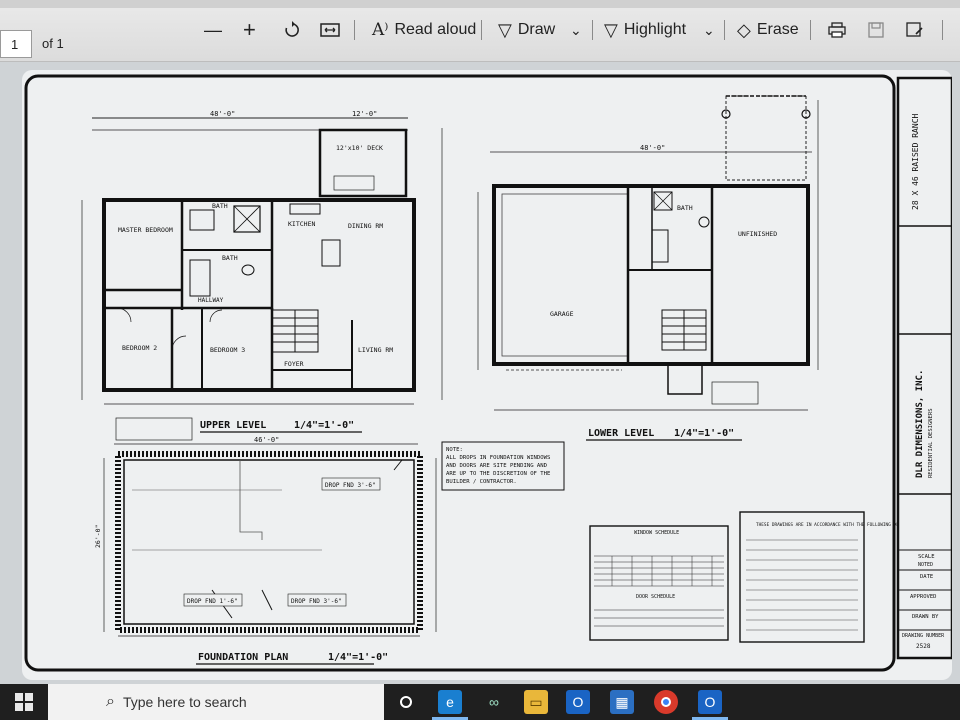  What do you see at coordinates (211, 300) in the screenshot?
I see `hallway-label: HALLWAY` at bounding box center [211, 300].